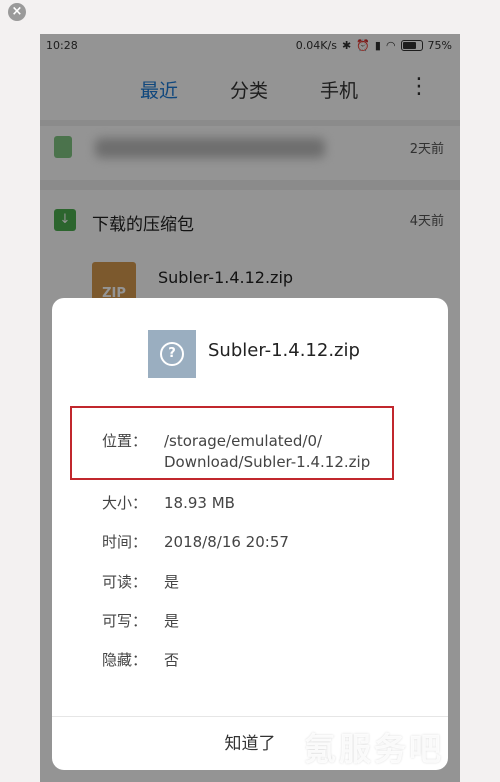 Image resolution: width=500 pixels, height=782 pixels. I want to click on writable-row: 可写： 是, so click(140, 620).